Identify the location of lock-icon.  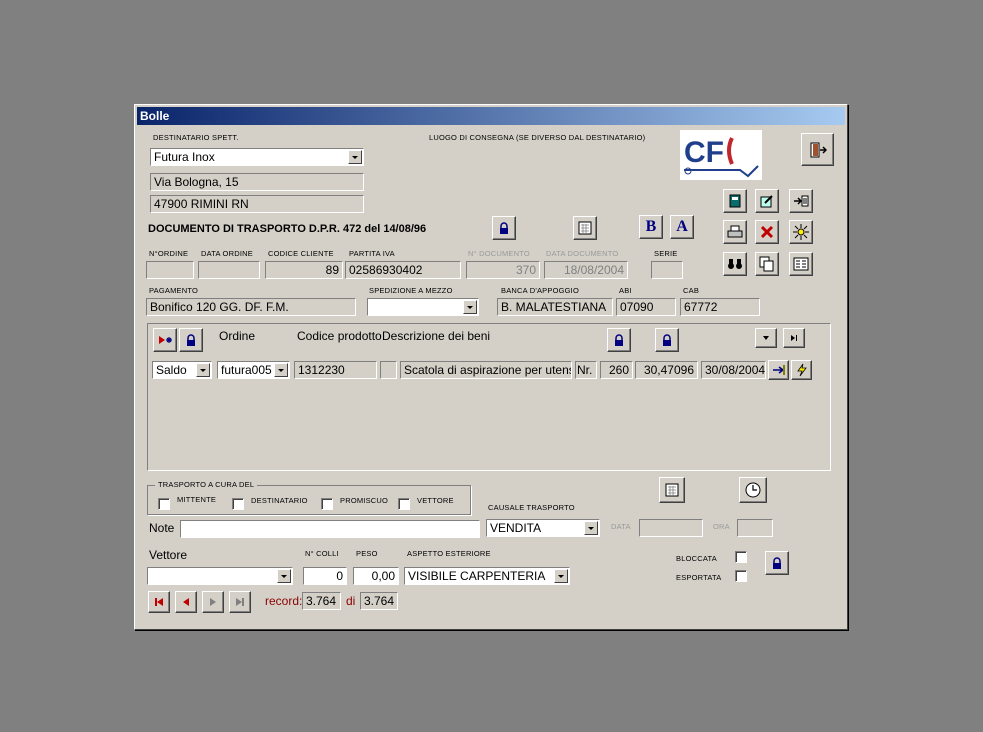
(619, 340).